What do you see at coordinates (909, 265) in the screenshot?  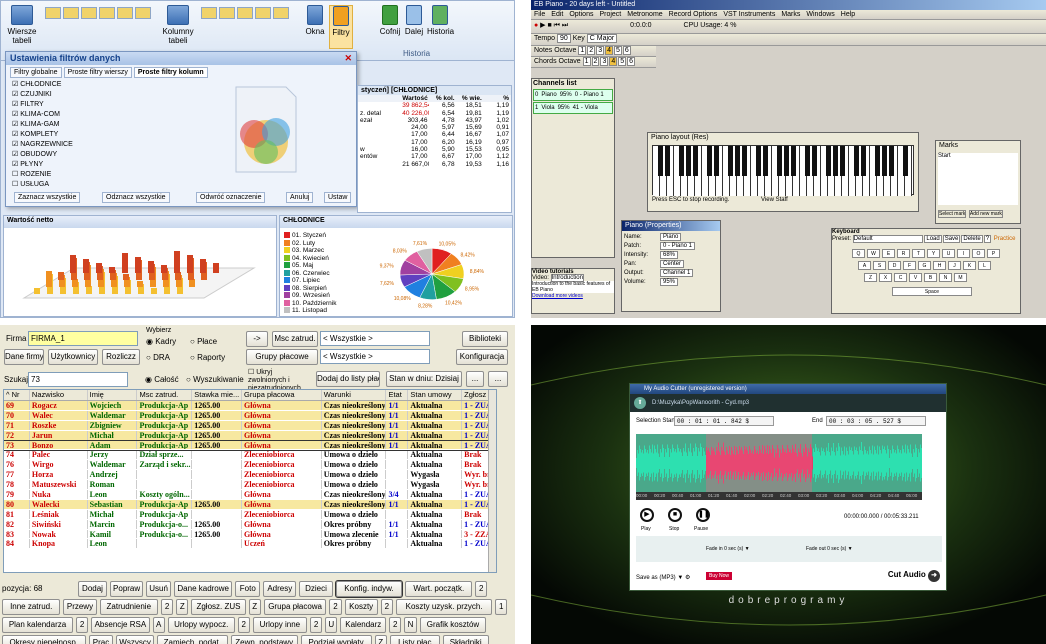 I see `key: F` at bounding box center [909, 265].